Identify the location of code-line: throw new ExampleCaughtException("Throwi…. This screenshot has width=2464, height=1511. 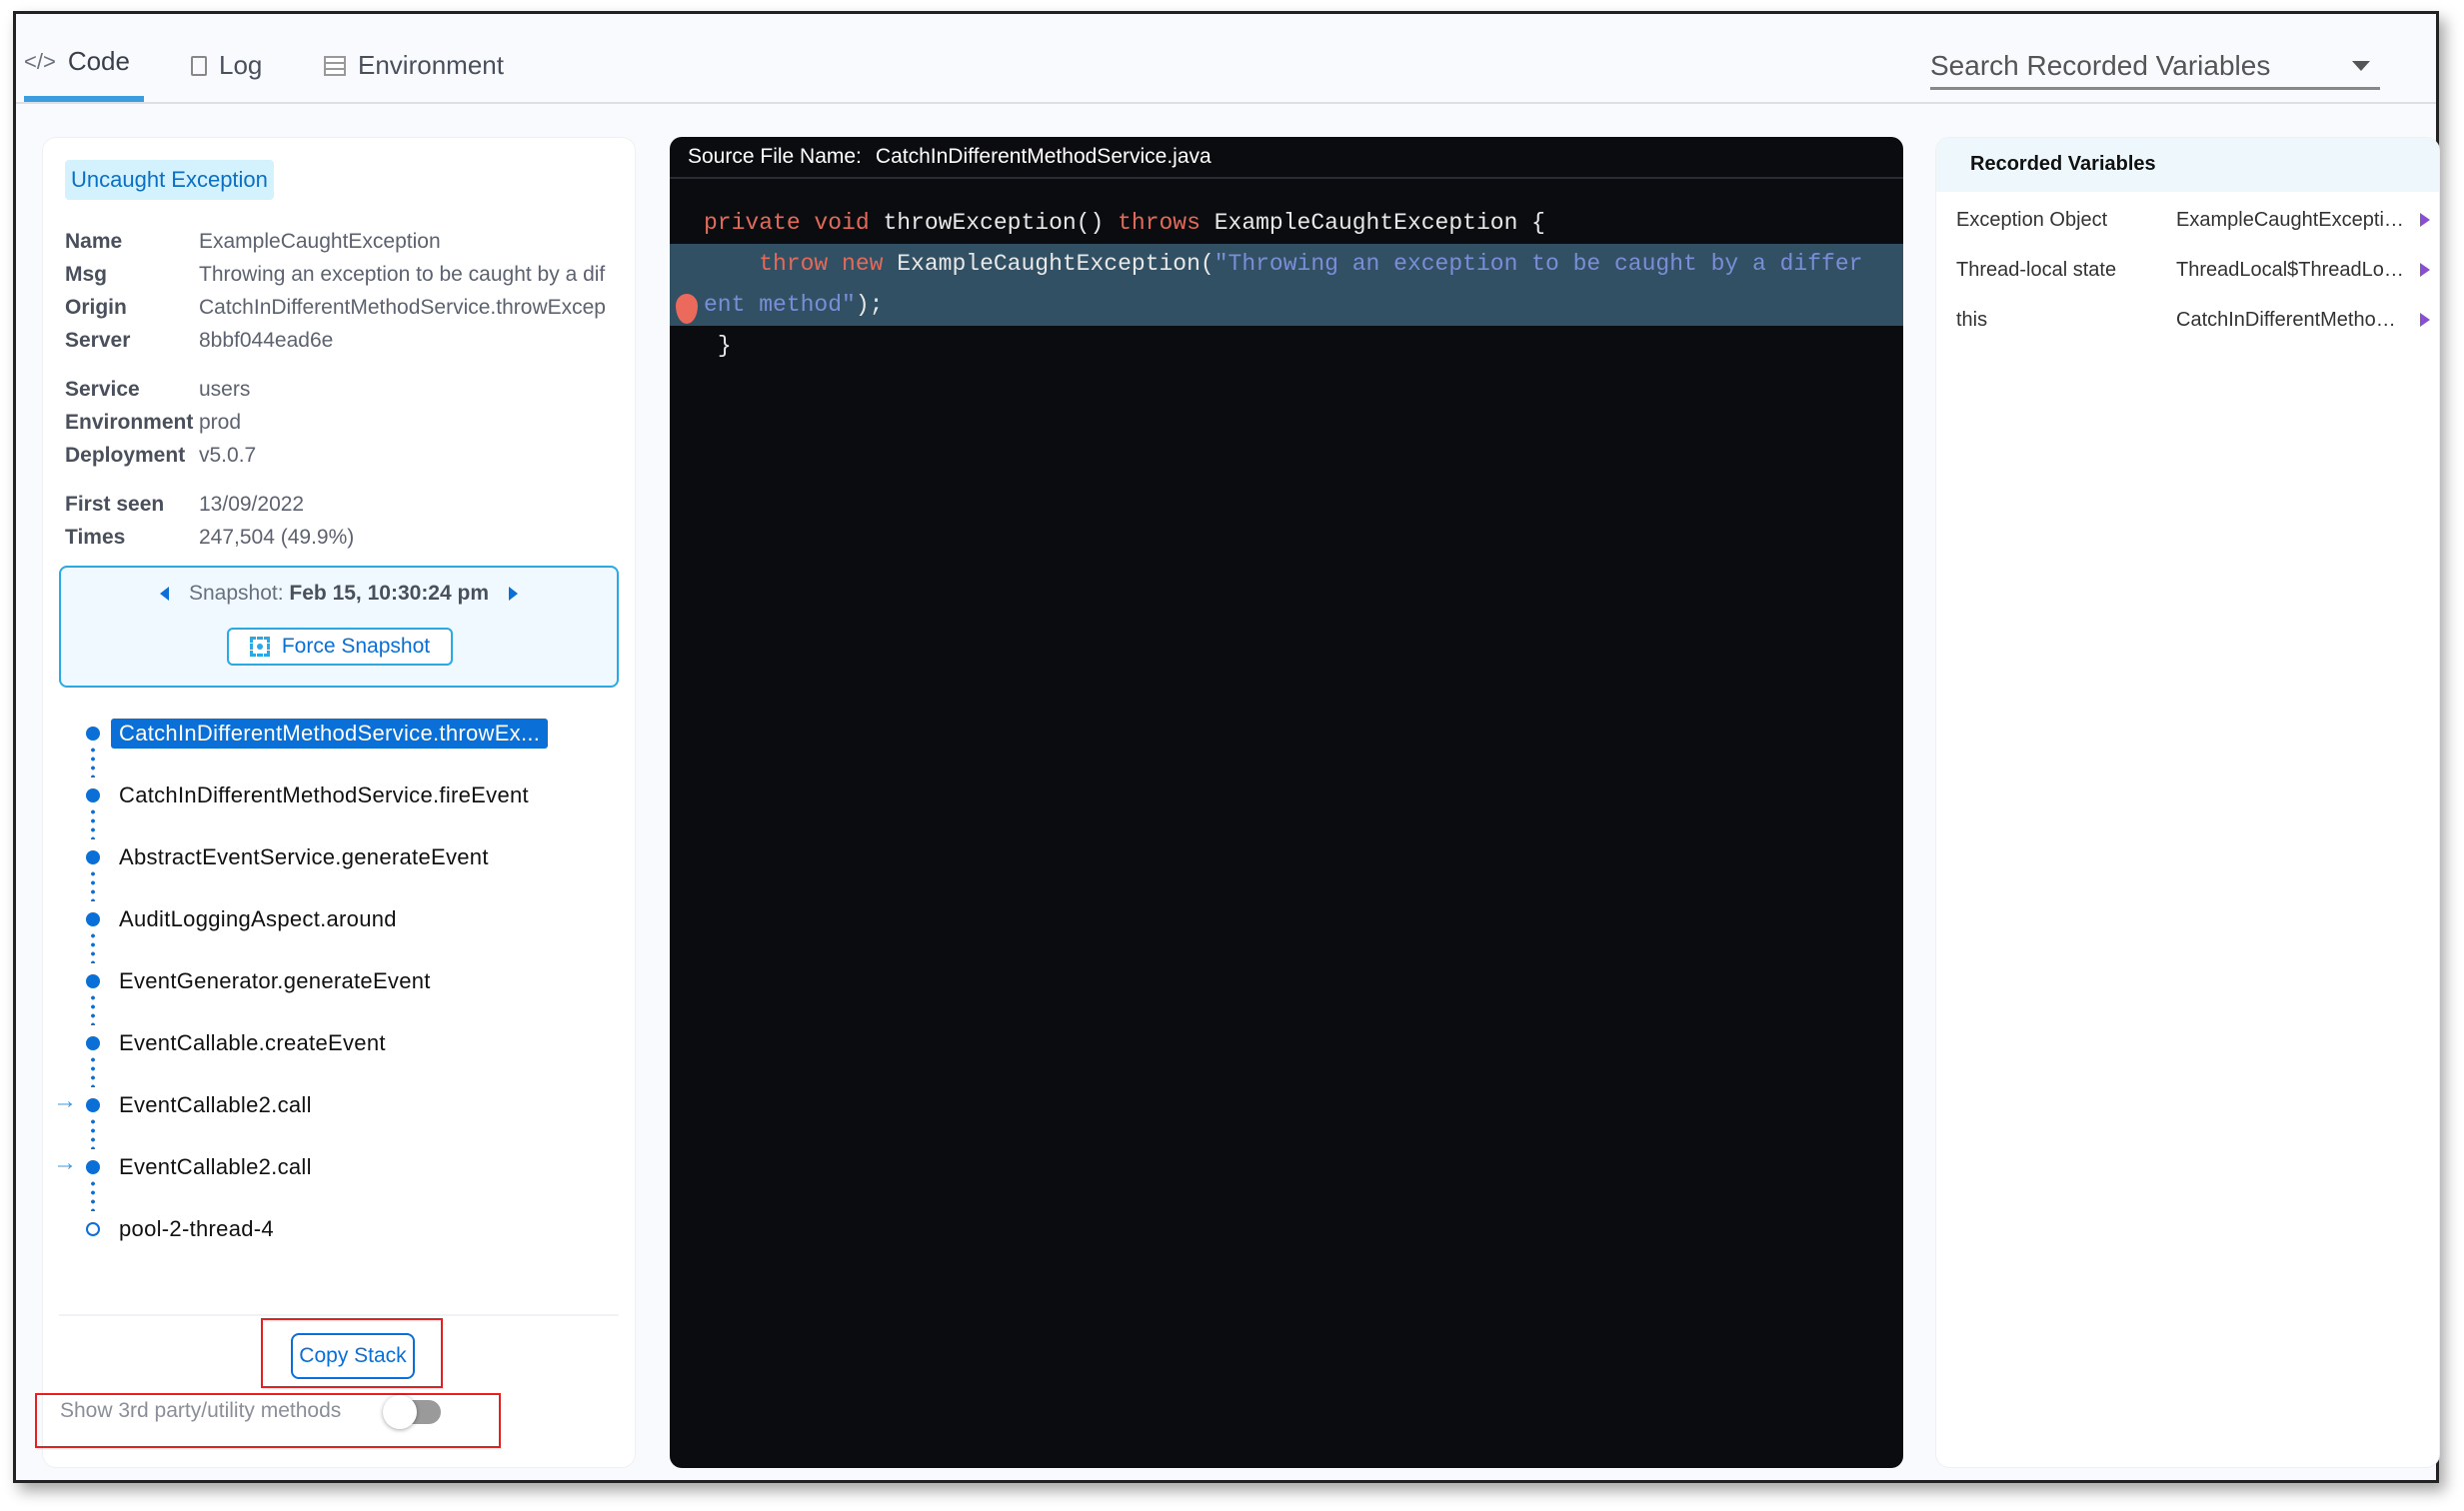
(1286, 264).